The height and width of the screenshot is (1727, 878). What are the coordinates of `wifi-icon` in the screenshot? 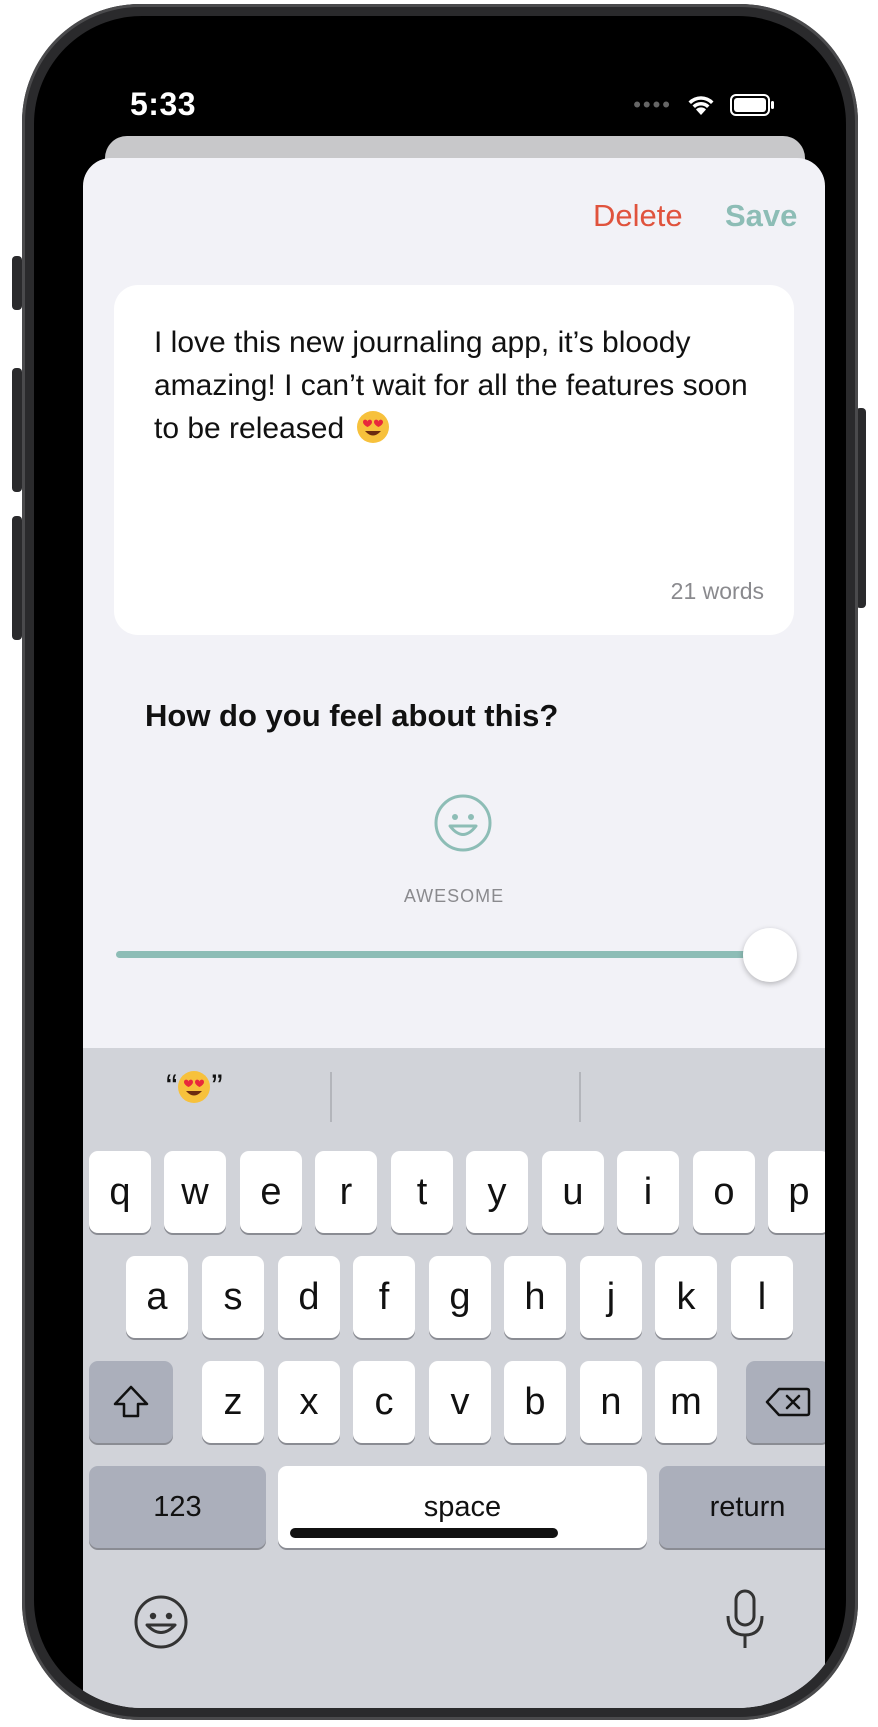 It's located at (701, 105).